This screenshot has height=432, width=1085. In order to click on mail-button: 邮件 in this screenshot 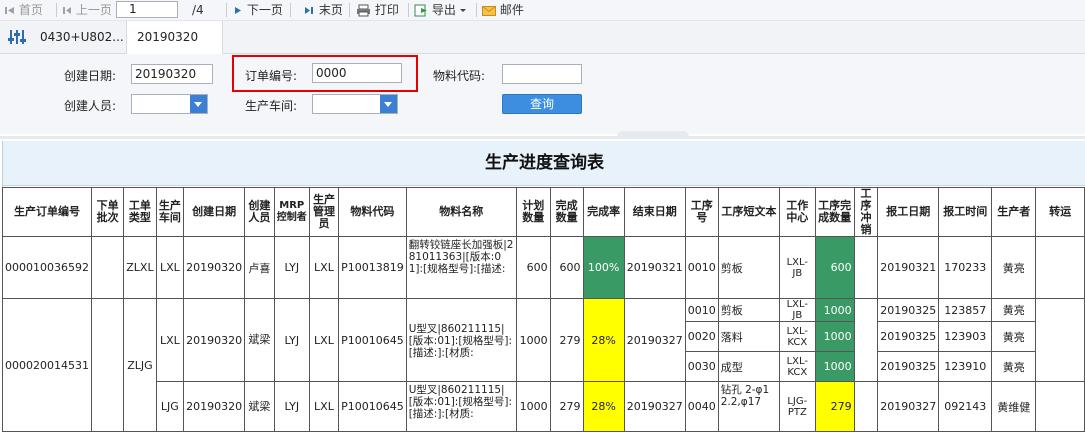, I will do `click(503, 10)`.